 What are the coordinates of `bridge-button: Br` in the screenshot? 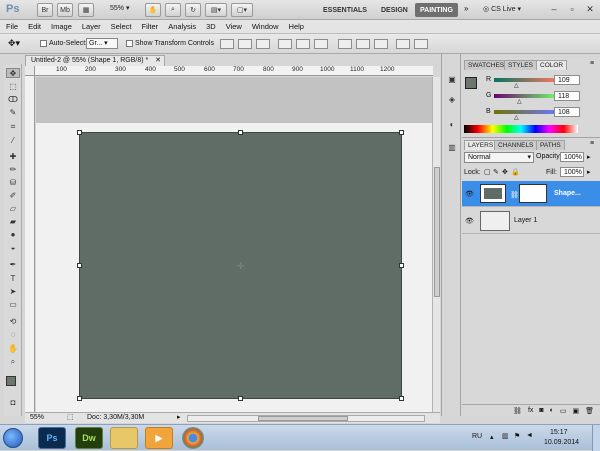 It's located at (45, 10).